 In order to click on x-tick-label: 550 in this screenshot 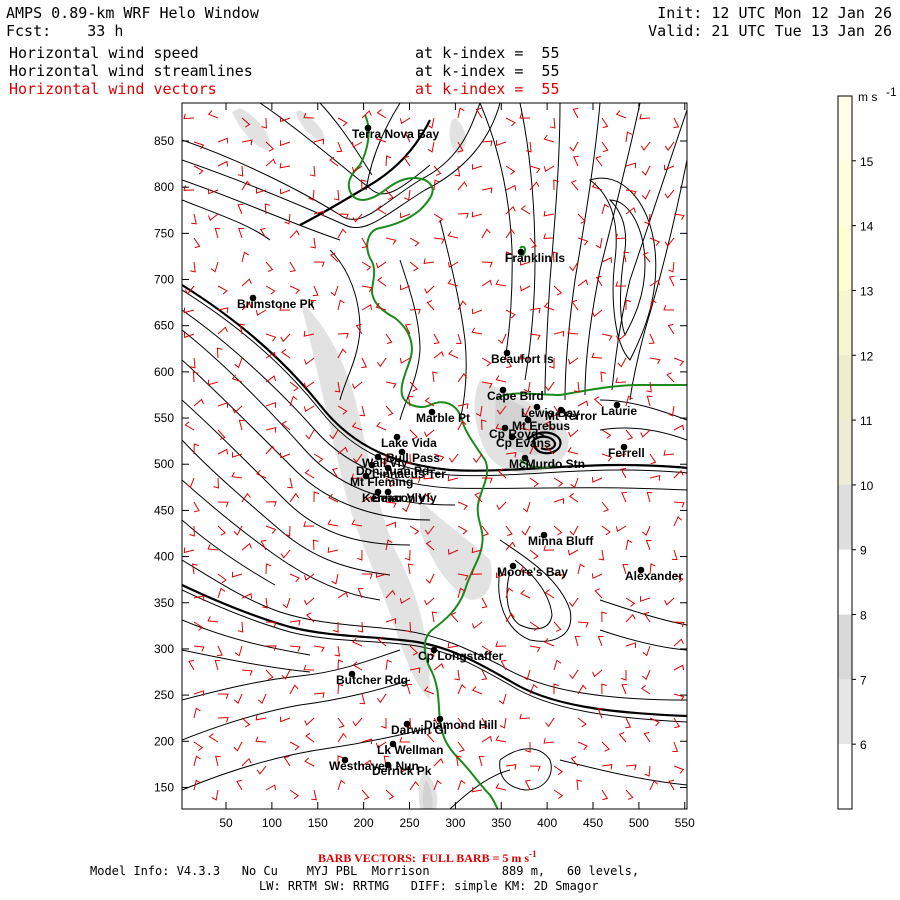, I will do `click(685, 823)`.